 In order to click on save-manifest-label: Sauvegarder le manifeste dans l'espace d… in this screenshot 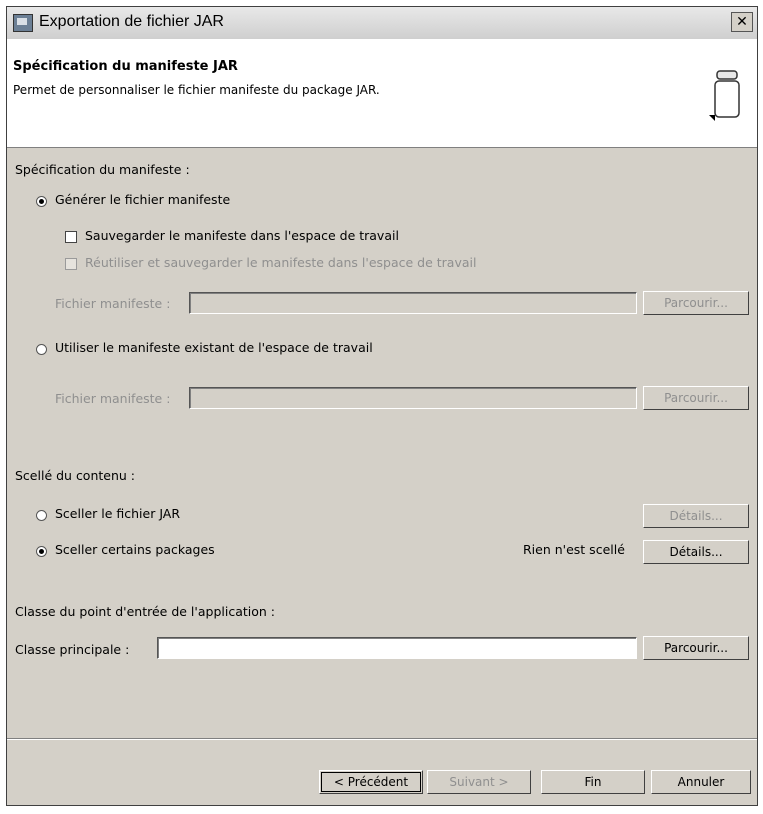, I will do `click(242, 235)`.